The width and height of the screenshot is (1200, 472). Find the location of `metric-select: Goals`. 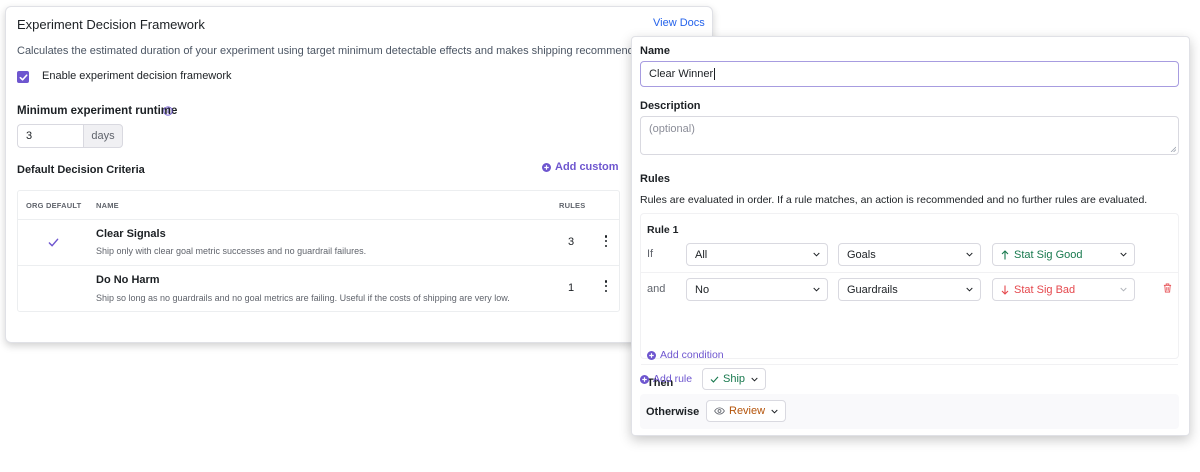

metric-select: Goals is located at coordinates (909, 254).